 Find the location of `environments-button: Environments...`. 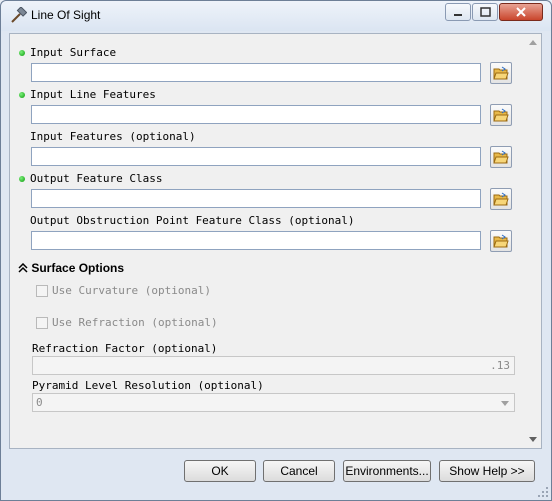

environments-button: Environments... is located at coordinates (387, 471).